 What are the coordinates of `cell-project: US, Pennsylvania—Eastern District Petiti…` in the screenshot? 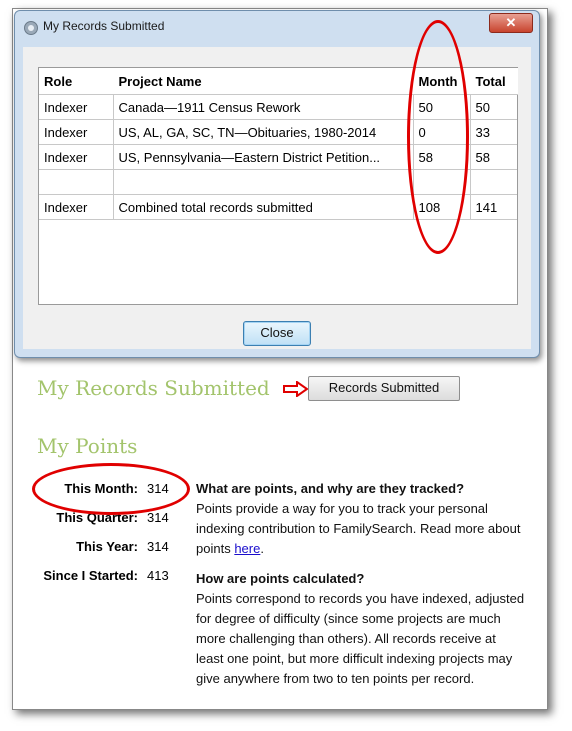 It's located at (263, 157).